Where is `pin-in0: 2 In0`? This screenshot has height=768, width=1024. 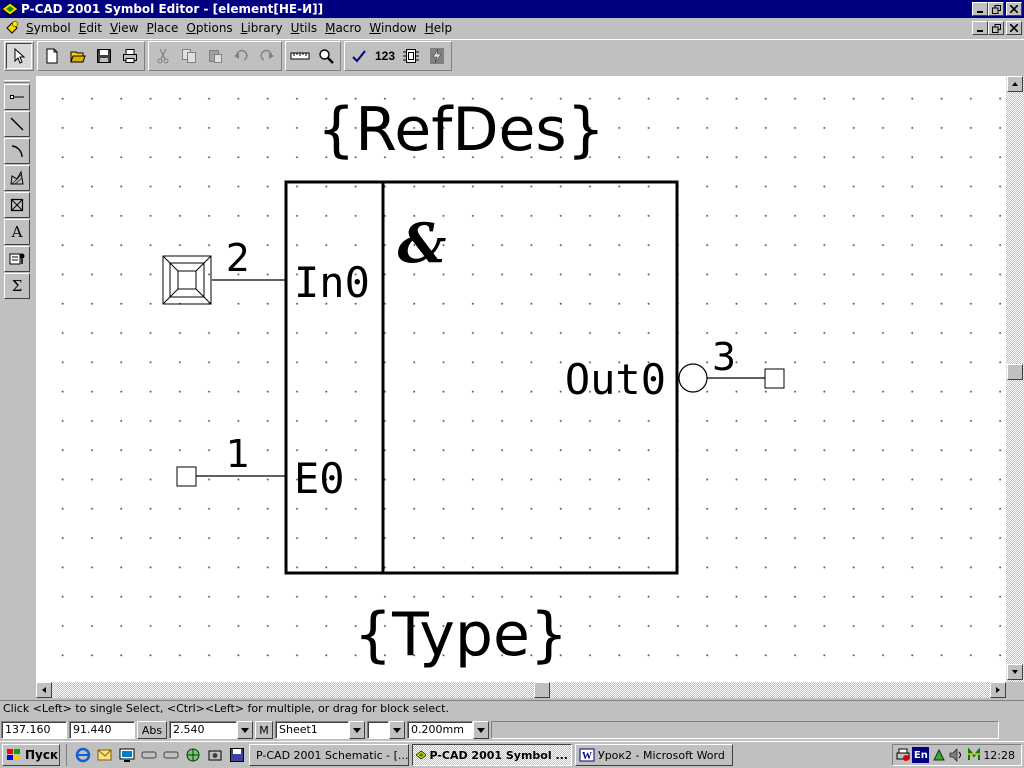
pin-in0: 2 In0 is located at coordinates (266, 271).